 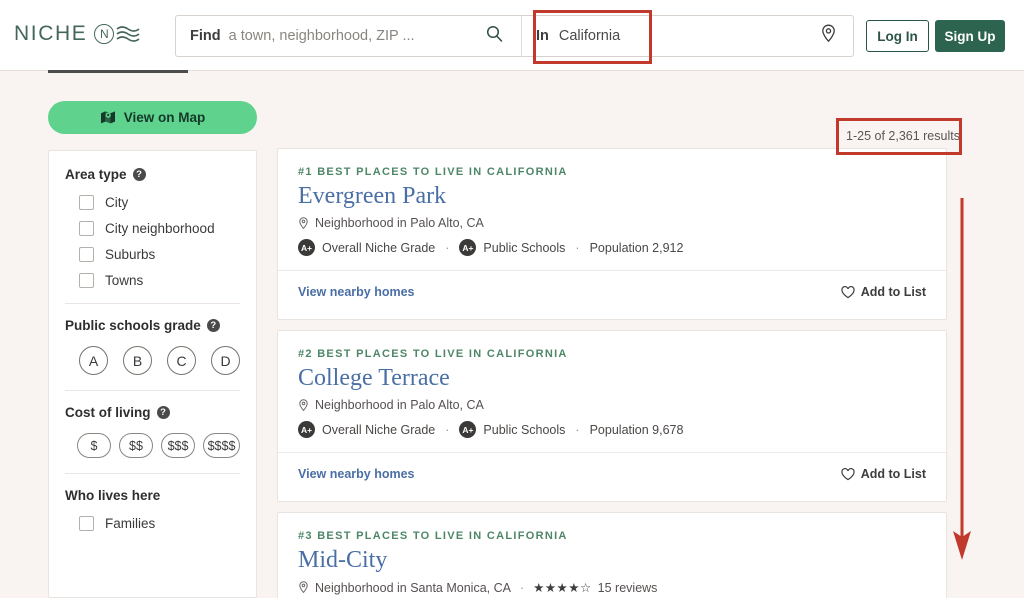 I want to click on filter-option-suburbs: Suburbs, so click(x=159, y=254).